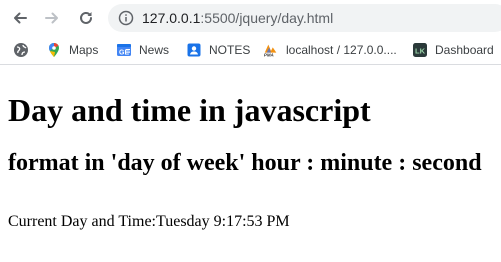 The width and height of the screenshot is (501, 262). I want to click on page-title: Day and time in javascript, so click(189, 110).